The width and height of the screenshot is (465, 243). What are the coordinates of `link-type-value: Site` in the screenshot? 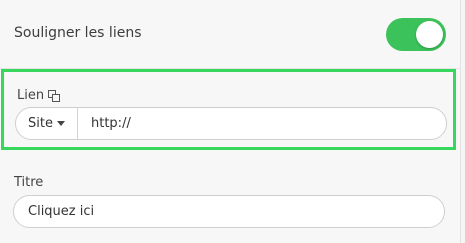 It's located at (40, 123).